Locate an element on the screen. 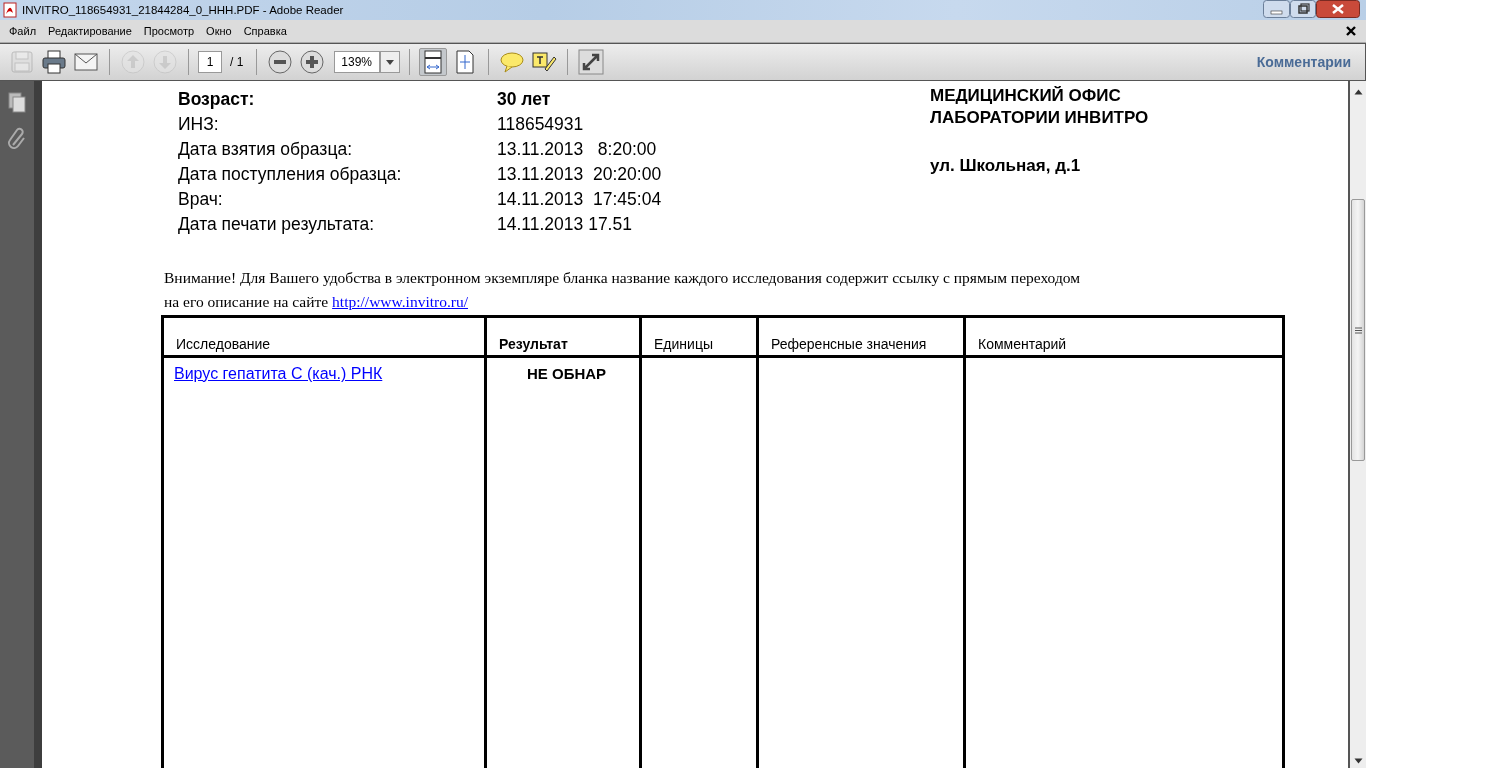 The image size is (1500, 768). grip-icon is located at coordinates (1358, 330).